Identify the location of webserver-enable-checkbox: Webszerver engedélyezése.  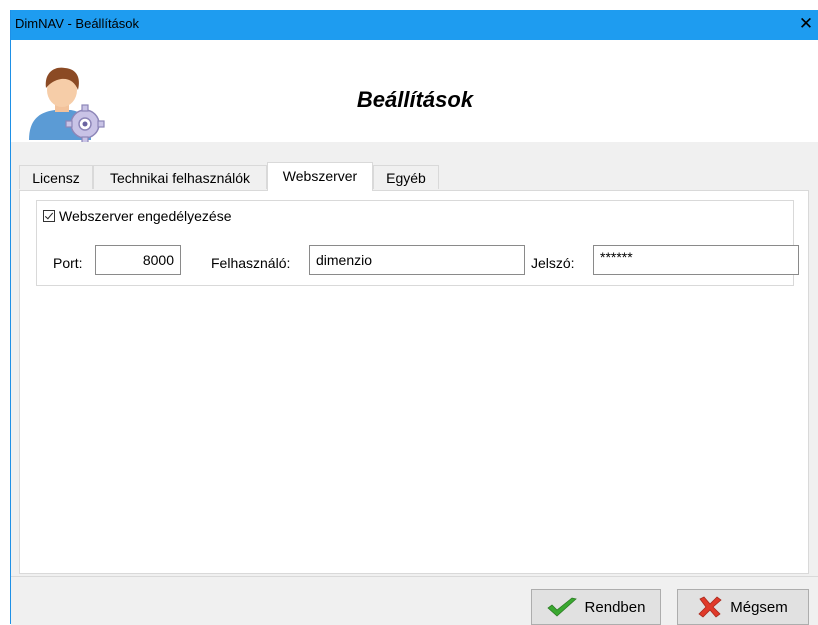
(137, 216).